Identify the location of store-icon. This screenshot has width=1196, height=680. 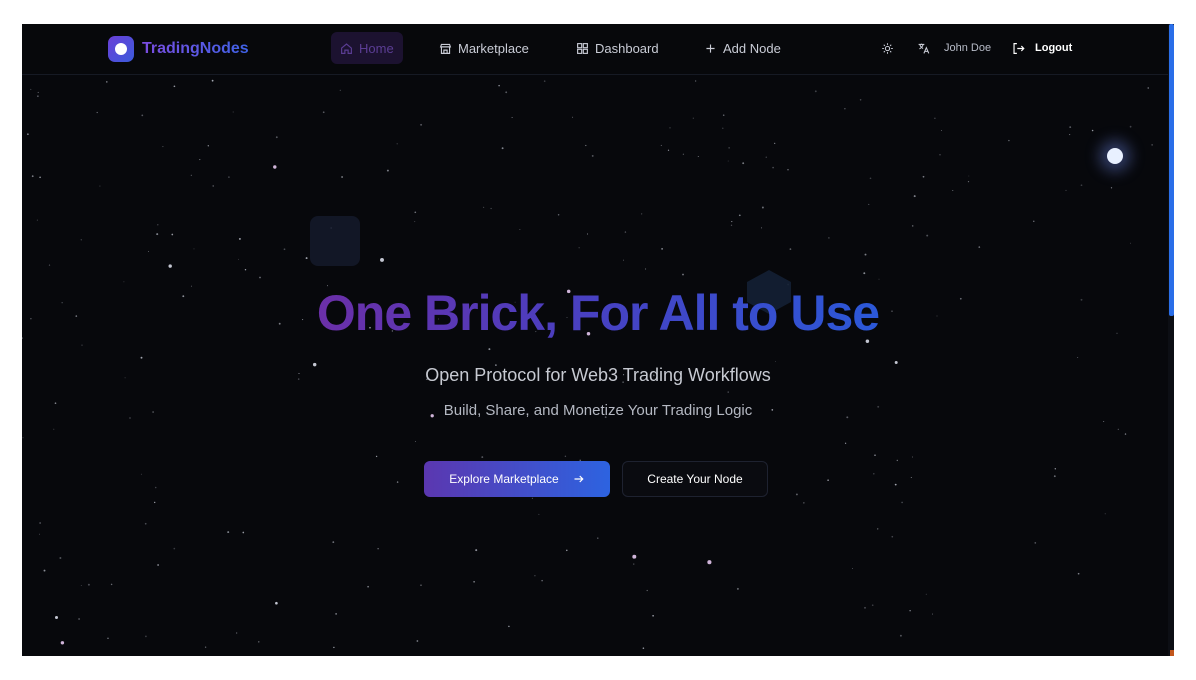
(445, 48).